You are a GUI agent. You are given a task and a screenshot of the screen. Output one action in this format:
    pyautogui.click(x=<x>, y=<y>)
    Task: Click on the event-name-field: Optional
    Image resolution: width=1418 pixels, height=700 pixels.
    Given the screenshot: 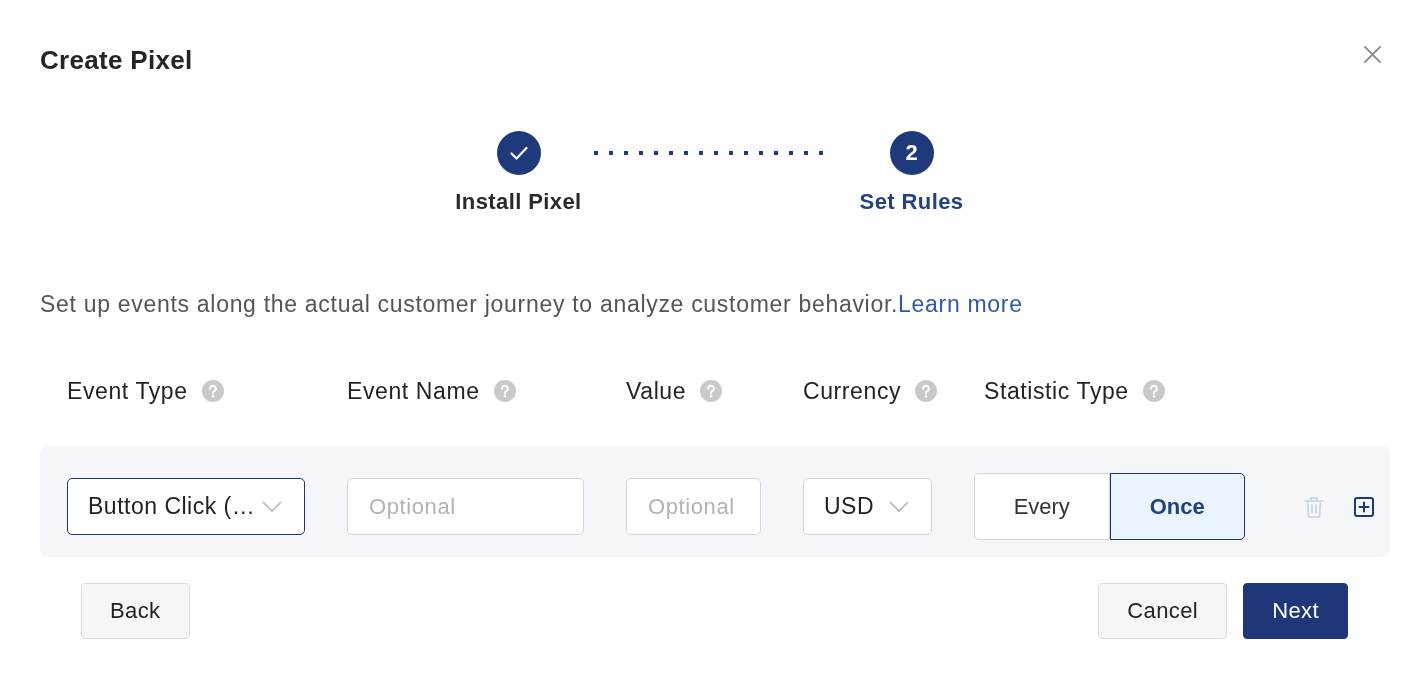 What is the action you would take?
    pyautogui.click(x=465, y=506)
    